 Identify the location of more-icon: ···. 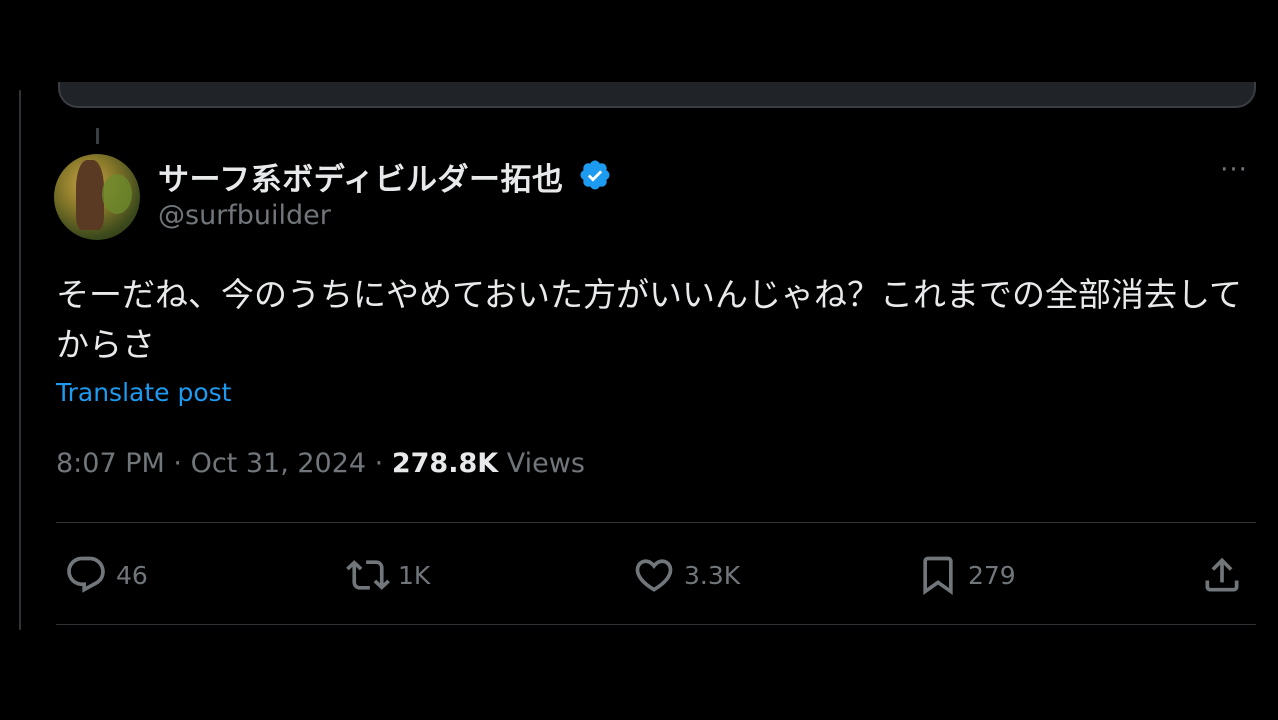
(1234, 173).